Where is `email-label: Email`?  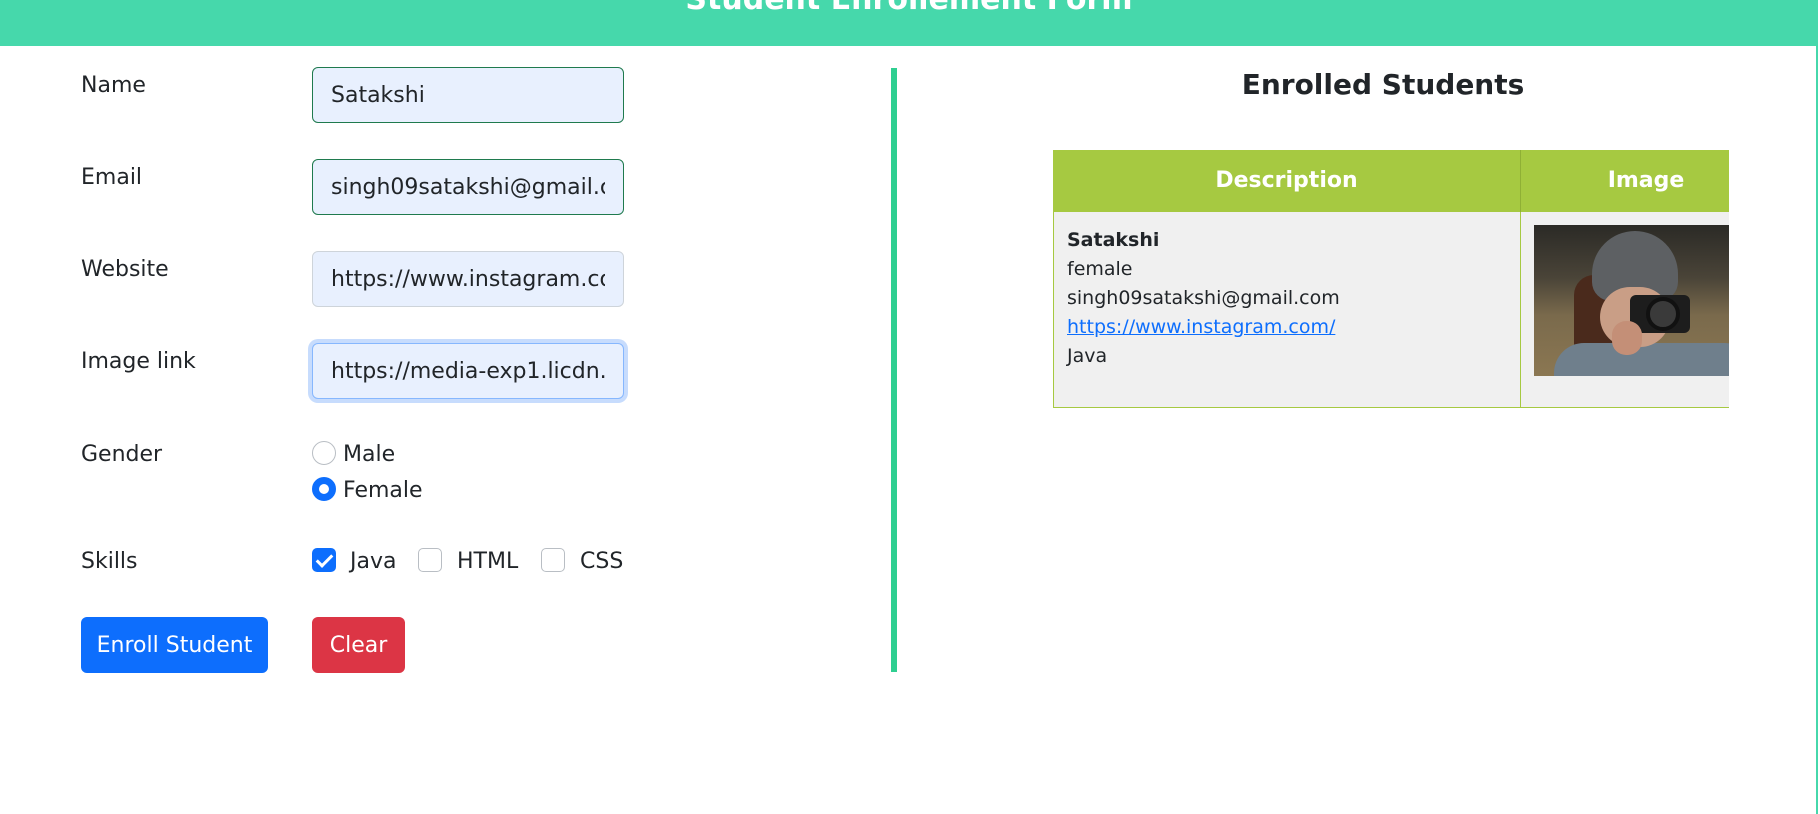
email-label: Email is located at coordinates (112, 177).